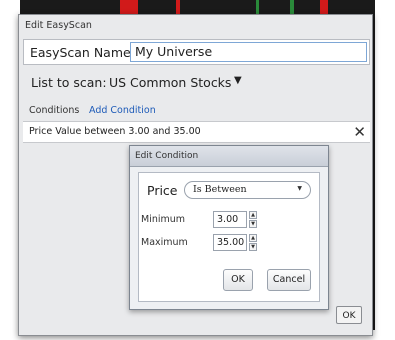 The width and height of the screenshot is (395, 340). I want to click on easyscan-name-row: EasyScan Name My Universe, so click(196, 52).